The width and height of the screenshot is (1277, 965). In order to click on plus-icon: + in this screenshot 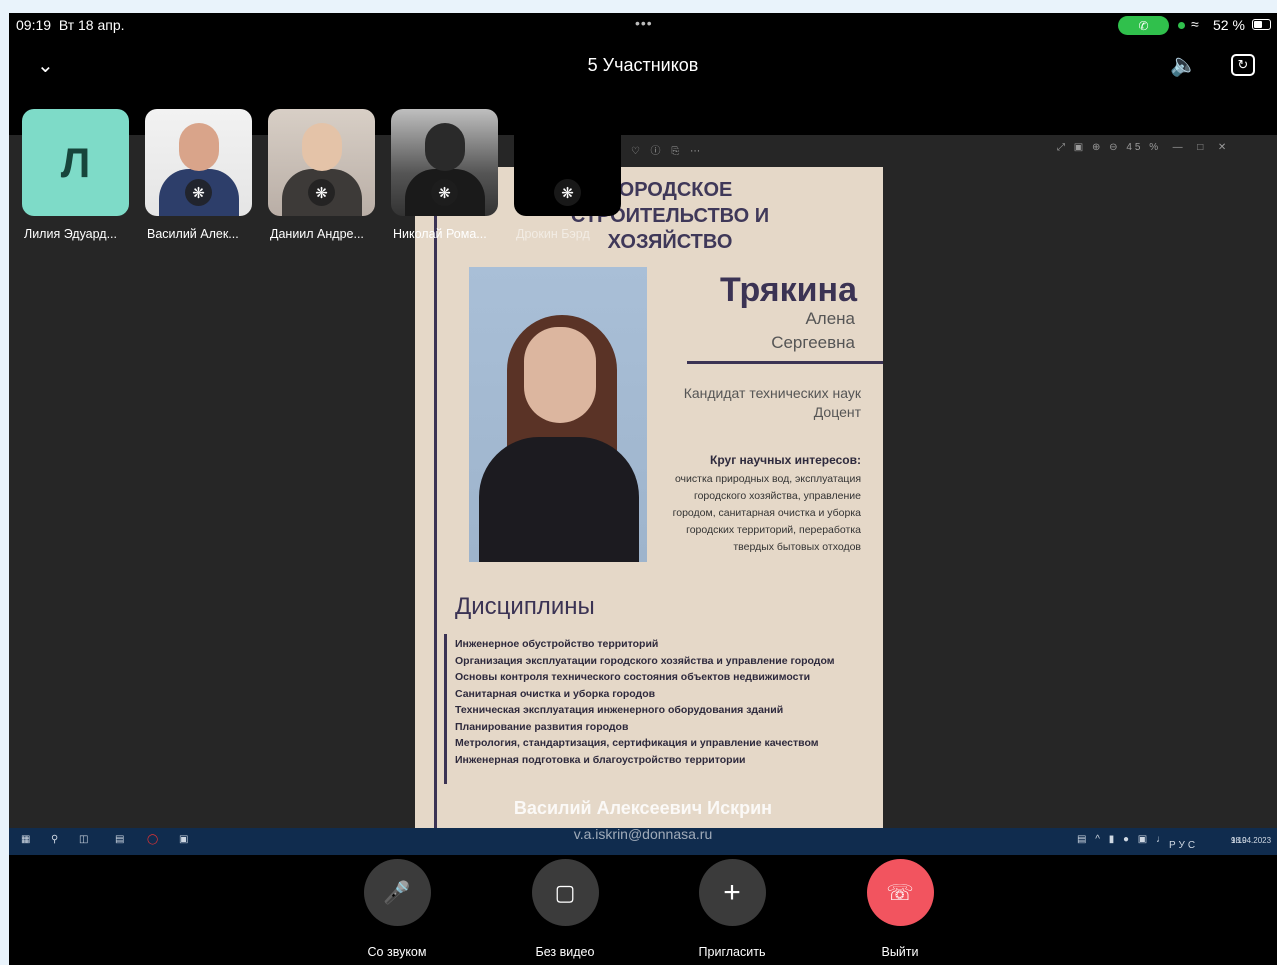, I will do `click(732, 892)`.